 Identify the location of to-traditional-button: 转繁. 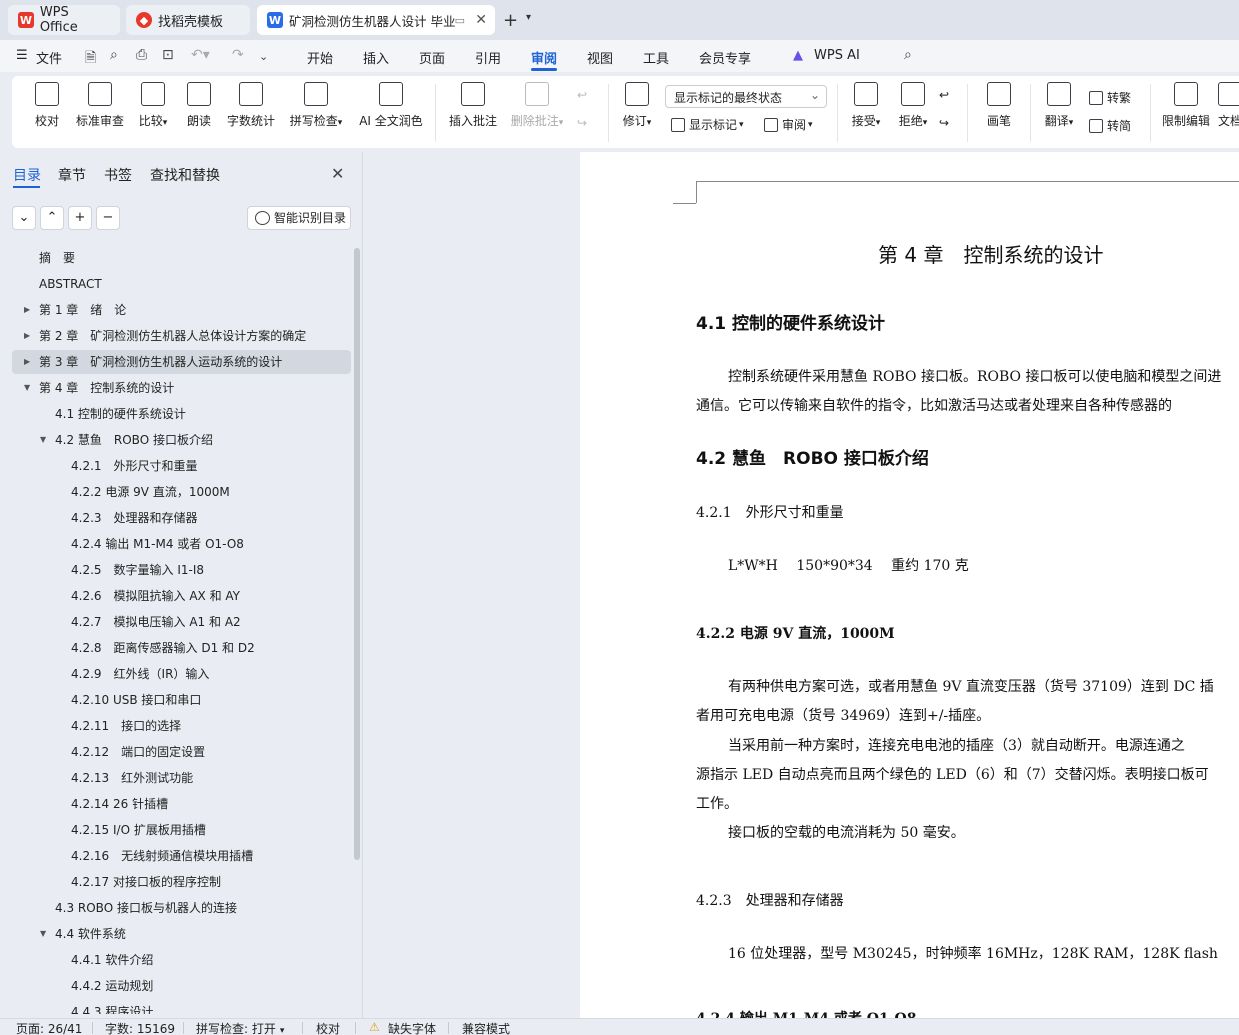
(1110, 97).